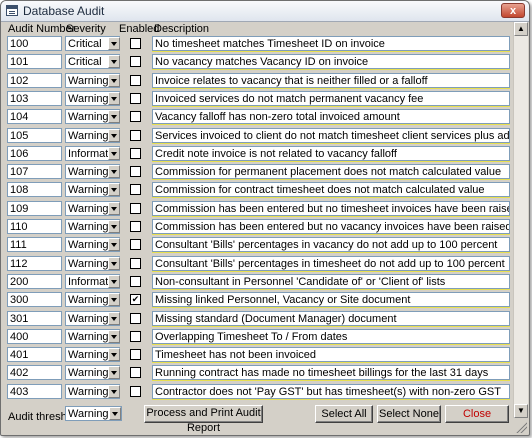  Describe the element at coordinates (34, 263) in the screenshot. I see `audit-number-field: 112` at that location.